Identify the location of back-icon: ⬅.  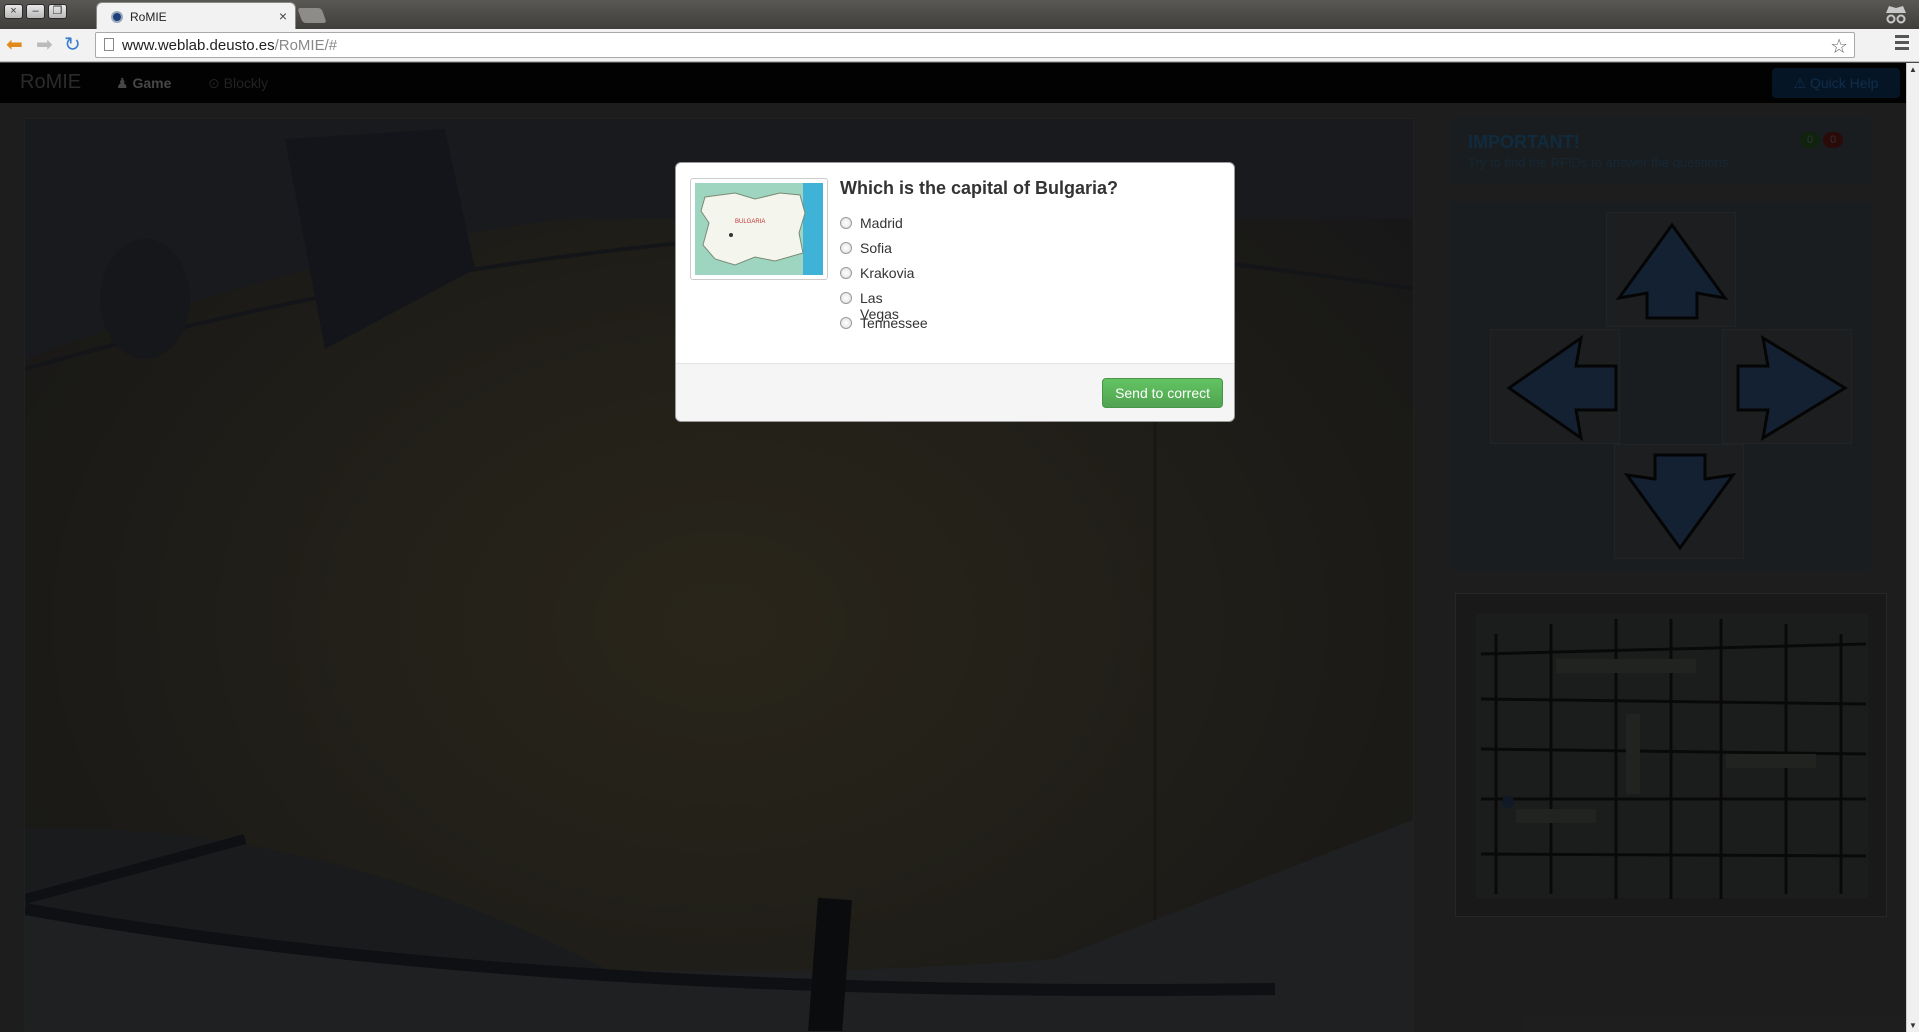
(14, 45).